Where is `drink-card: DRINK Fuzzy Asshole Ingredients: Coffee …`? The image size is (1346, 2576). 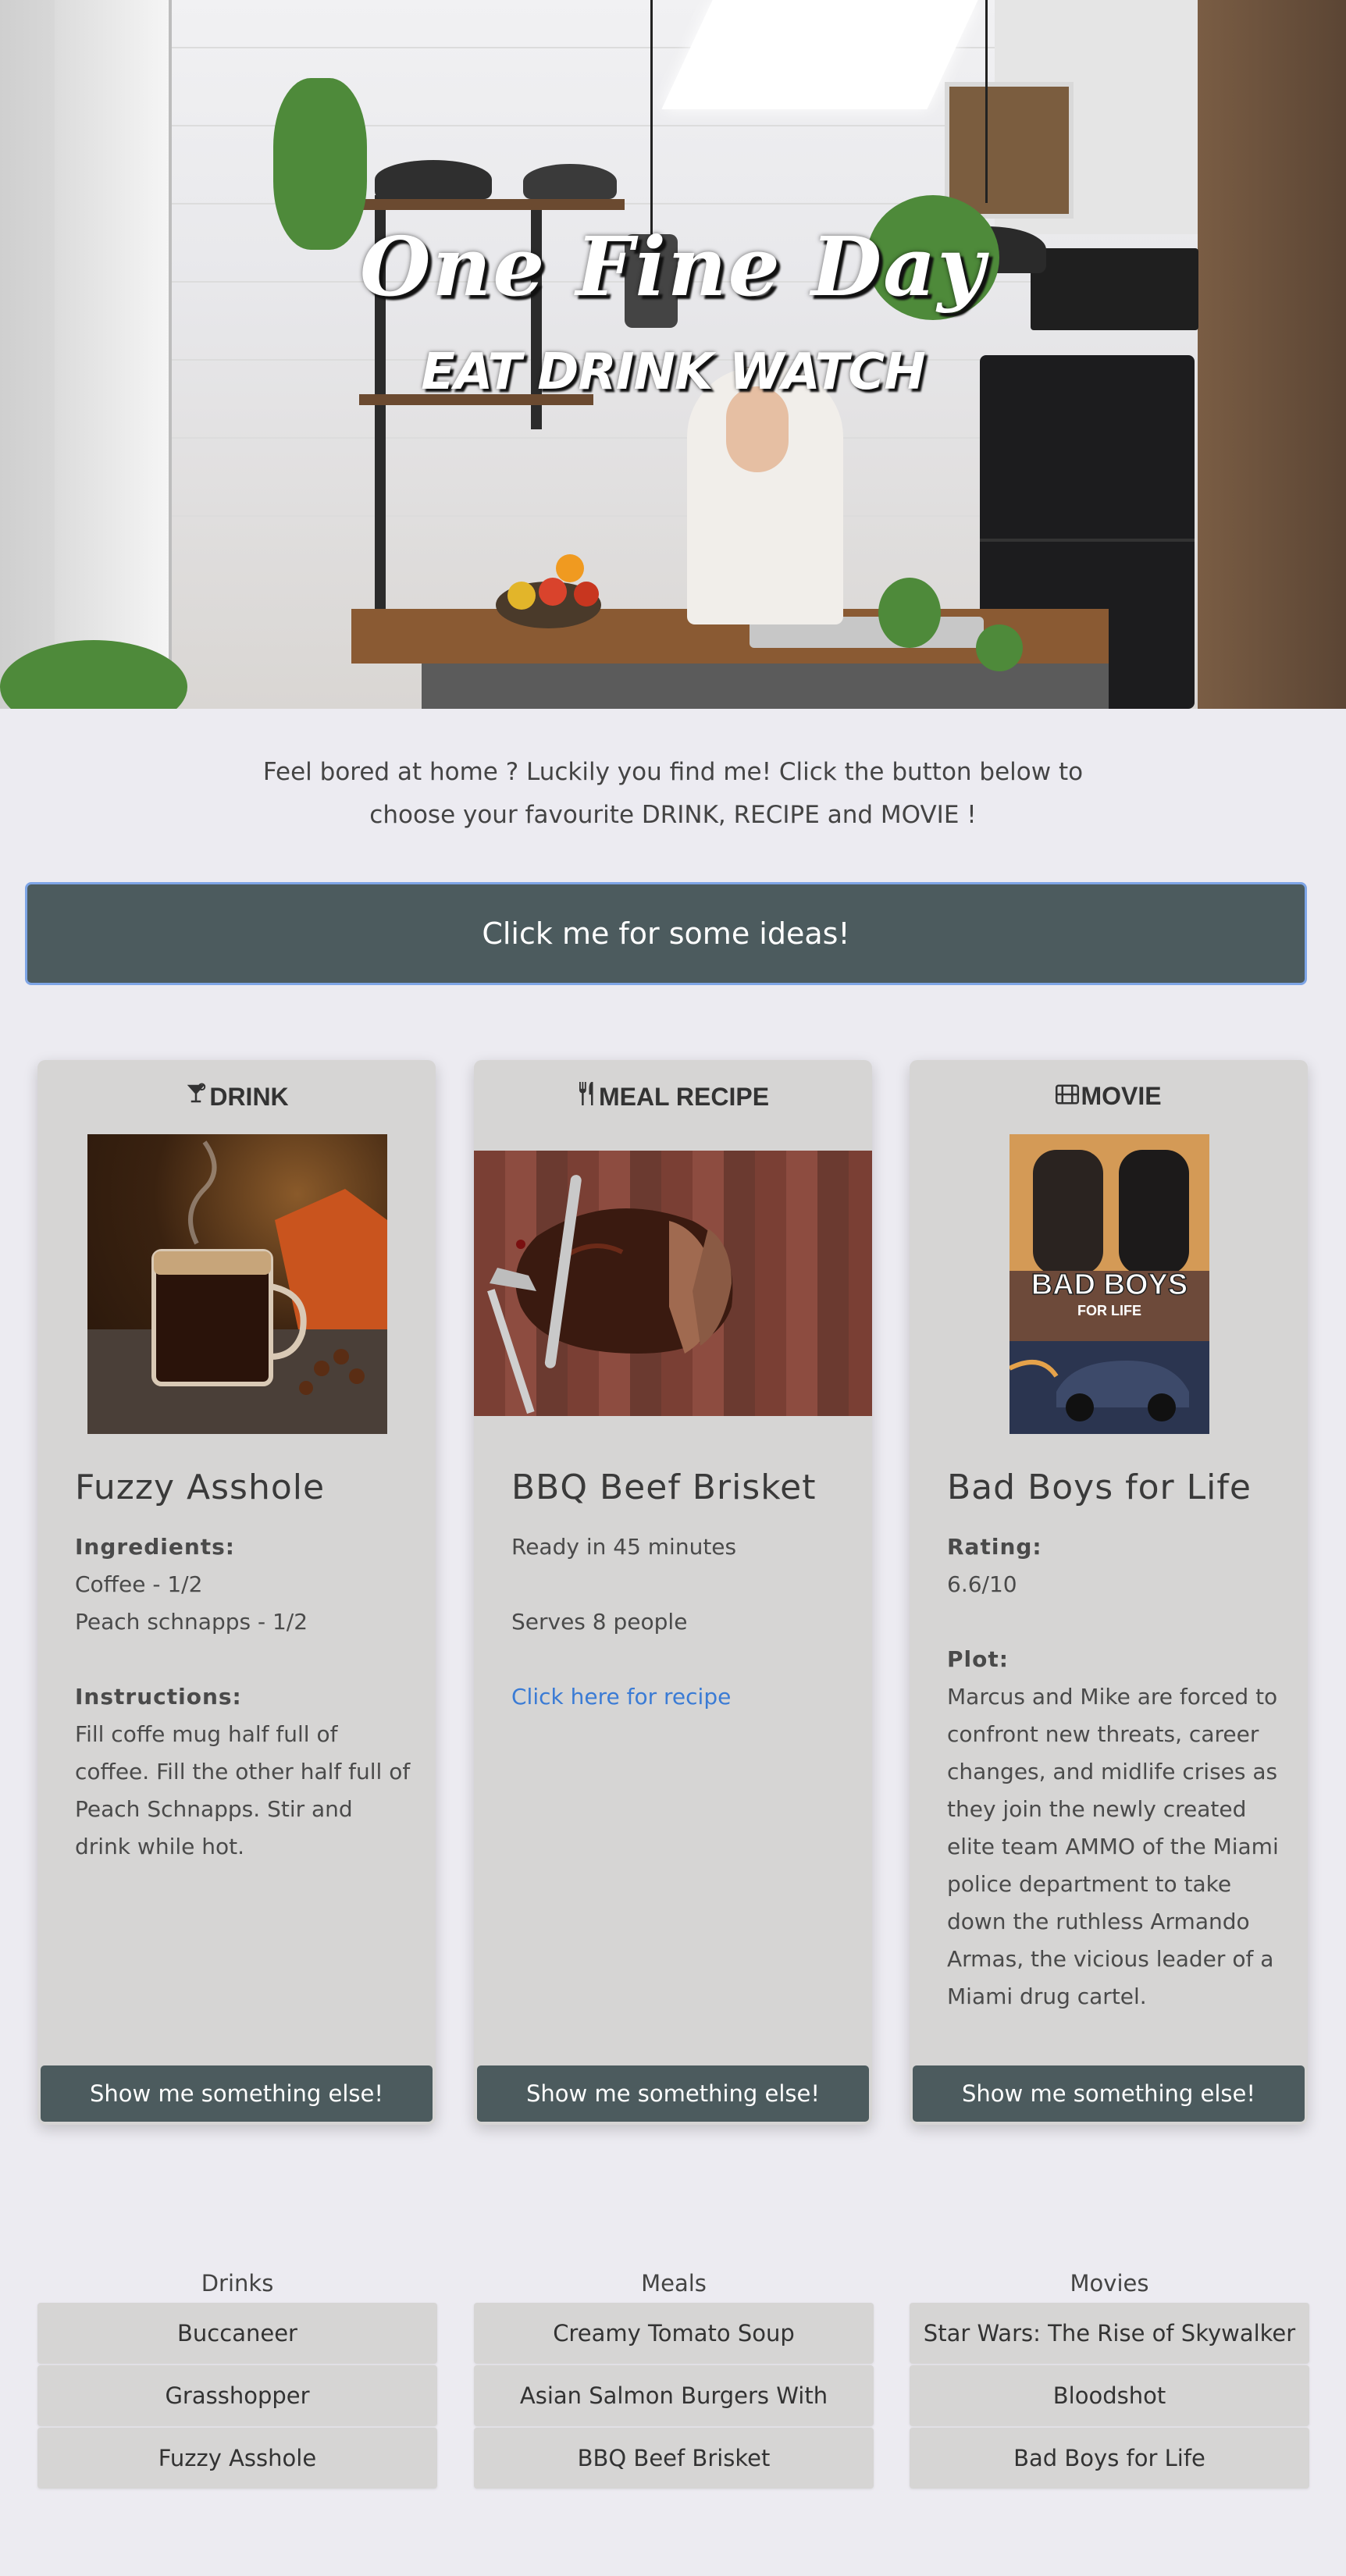 drink-card: DRINK Fuzzy Asshole Ingredients: Coffee … is located at coordinates (236, 1592).